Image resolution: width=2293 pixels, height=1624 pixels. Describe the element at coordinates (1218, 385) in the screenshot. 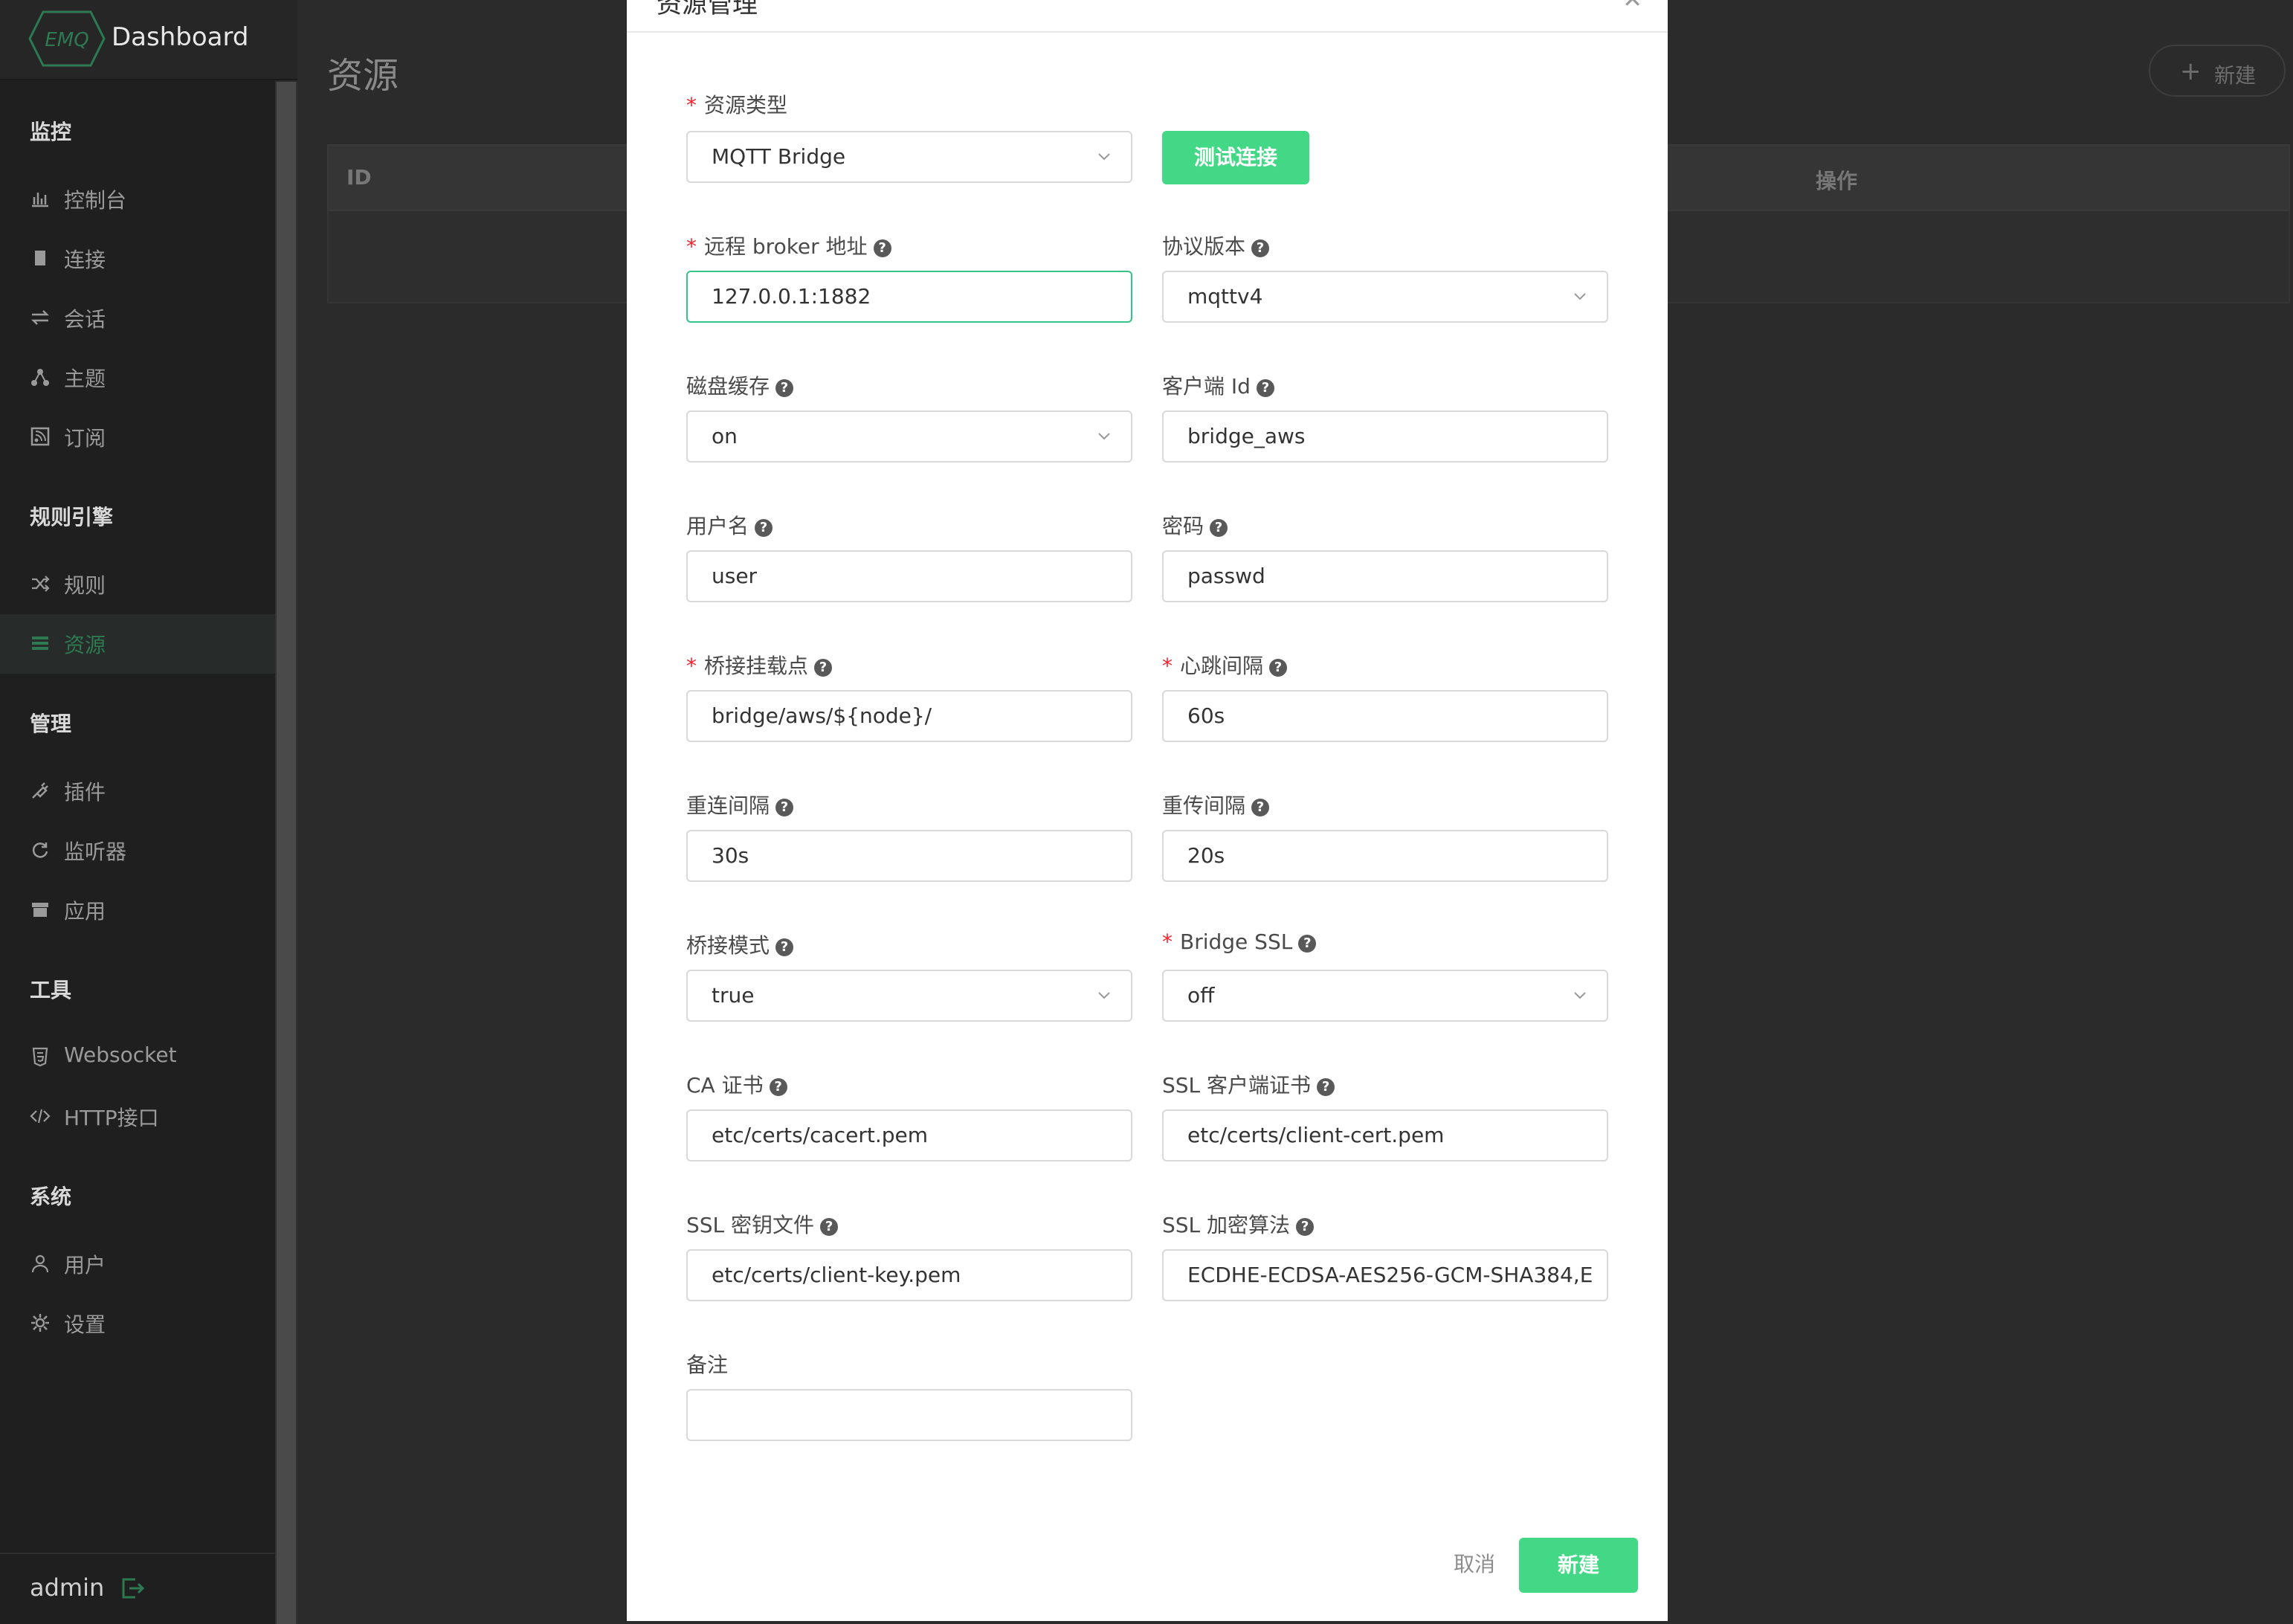

I see `client-id-label: 客户端 Id?` at that location.